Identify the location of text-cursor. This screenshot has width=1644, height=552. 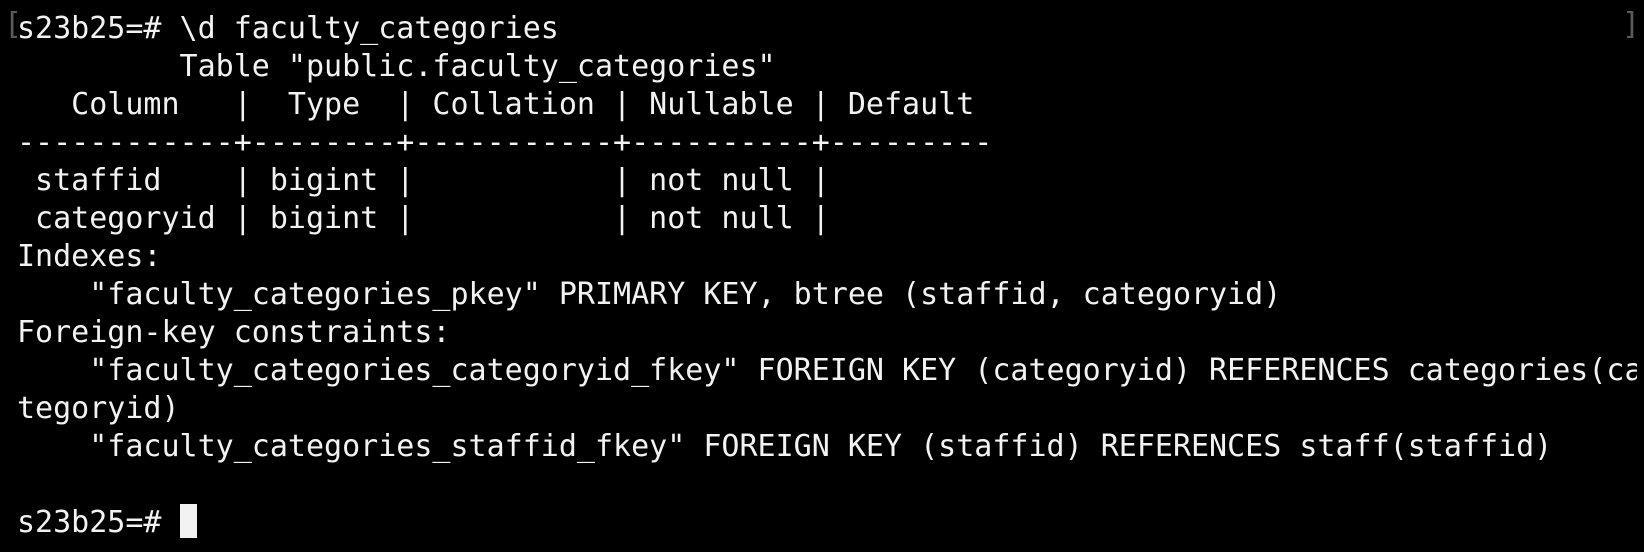
(188, 521).